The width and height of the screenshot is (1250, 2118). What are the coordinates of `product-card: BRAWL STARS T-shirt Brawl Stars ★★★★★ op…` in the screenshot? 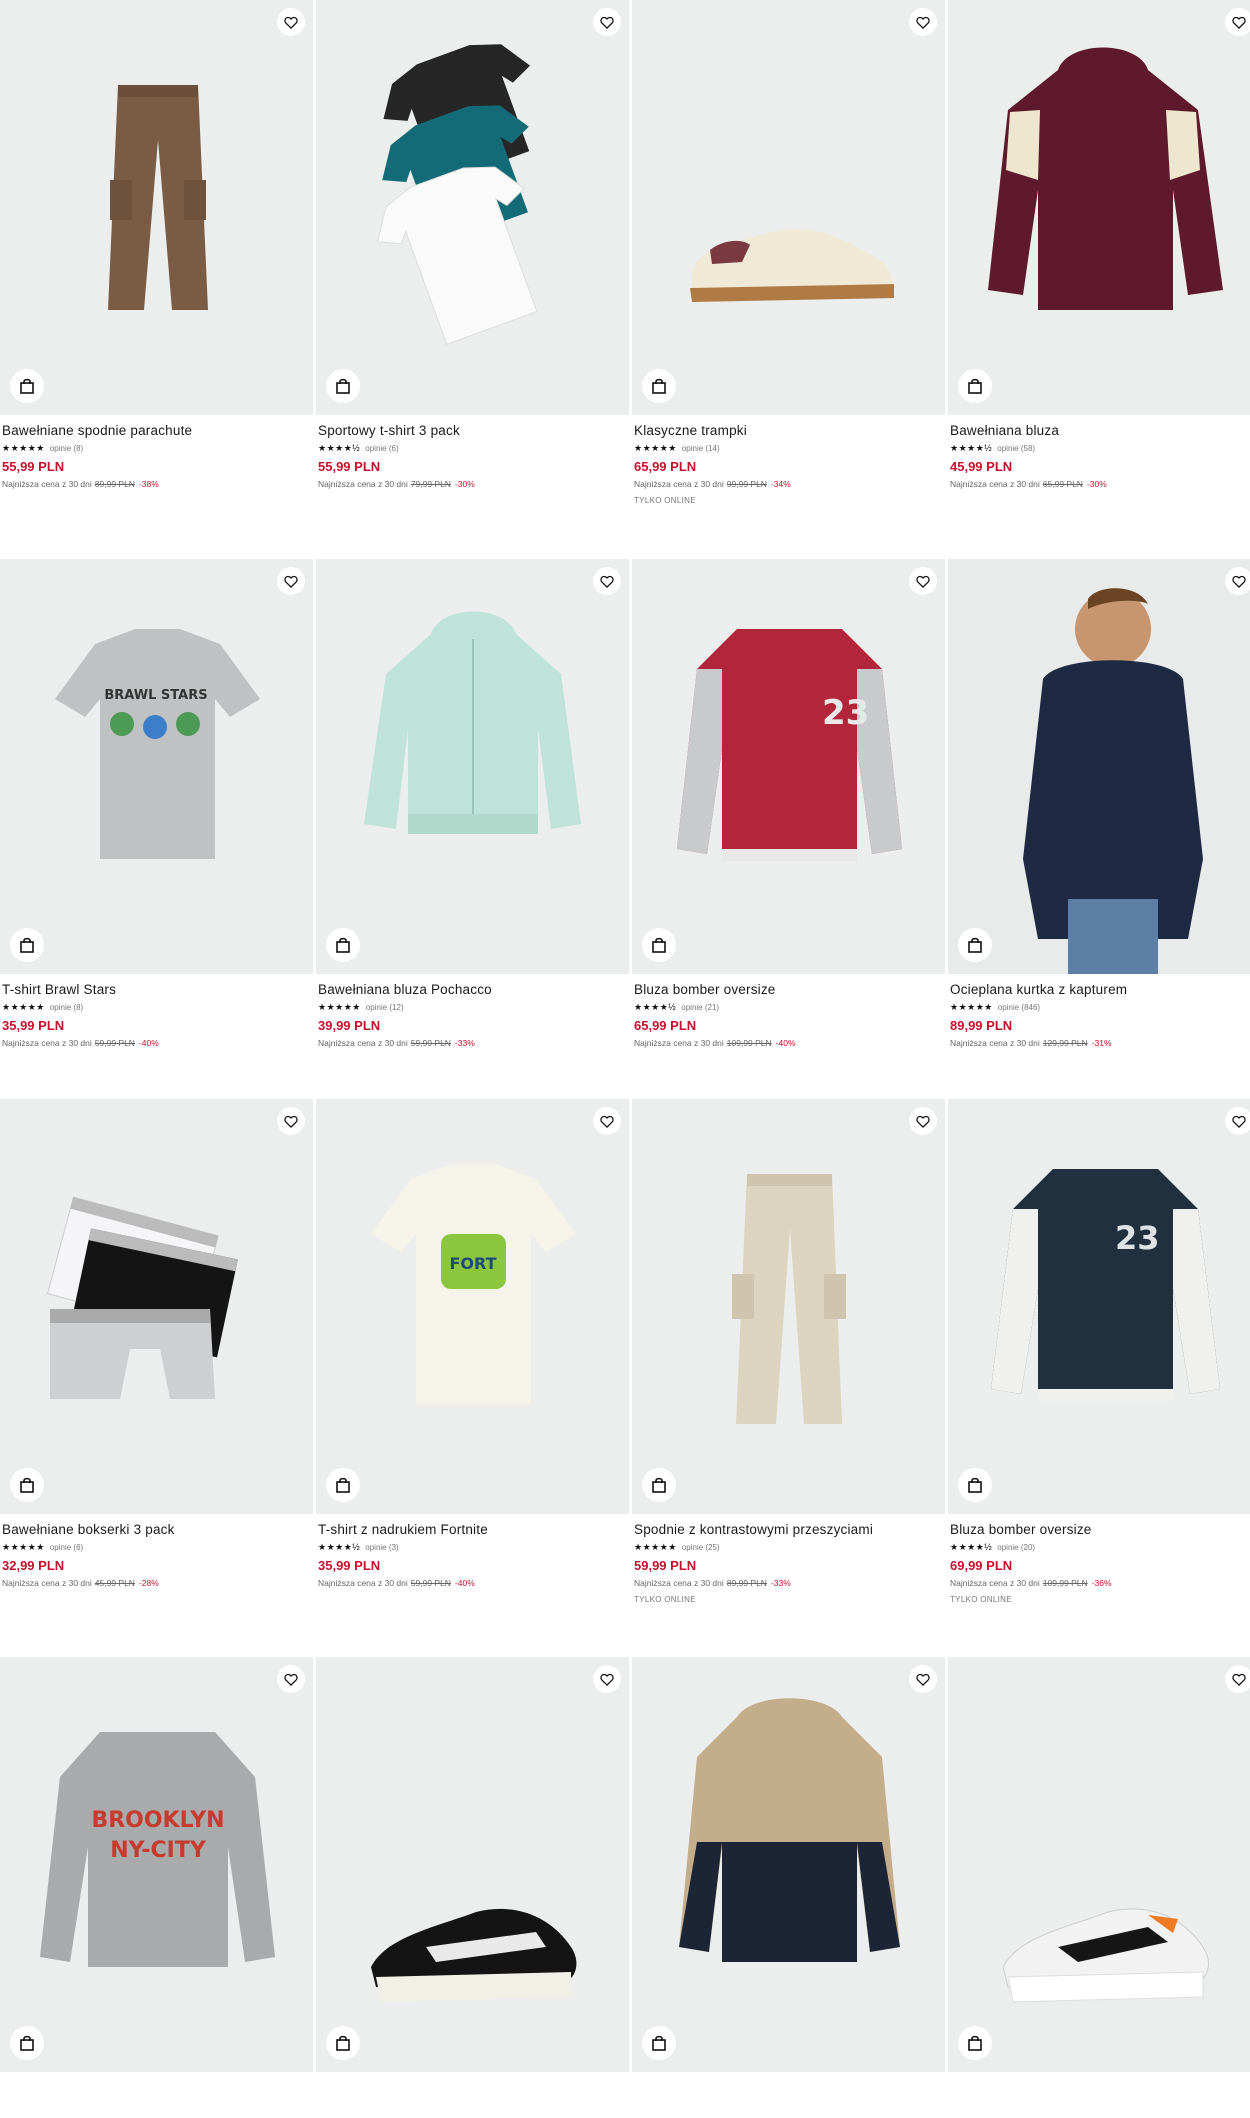 It's located at (156, 807).